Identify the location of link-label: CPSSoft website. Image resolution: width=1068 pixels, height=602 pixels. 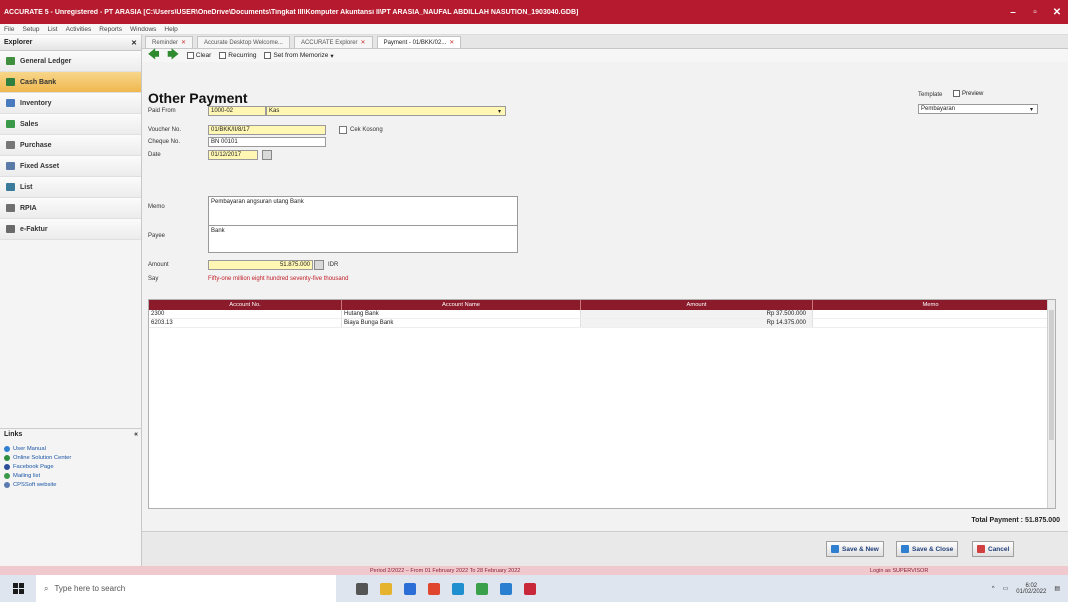
(35, 484).